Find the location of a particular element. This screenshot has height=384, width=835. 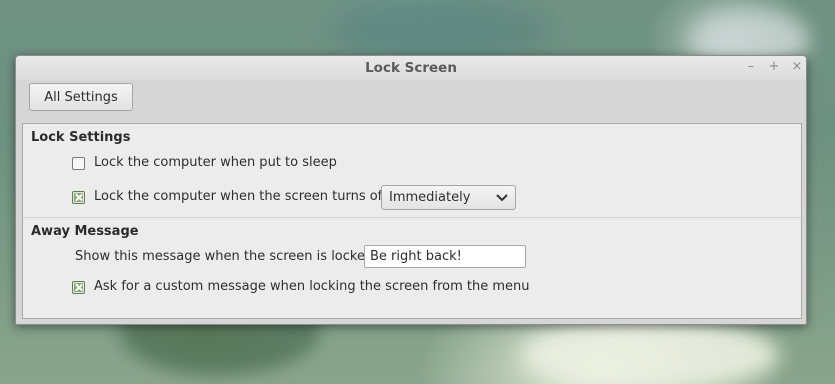

all-settings-button: All Settings is located at coordinates (81, 97).